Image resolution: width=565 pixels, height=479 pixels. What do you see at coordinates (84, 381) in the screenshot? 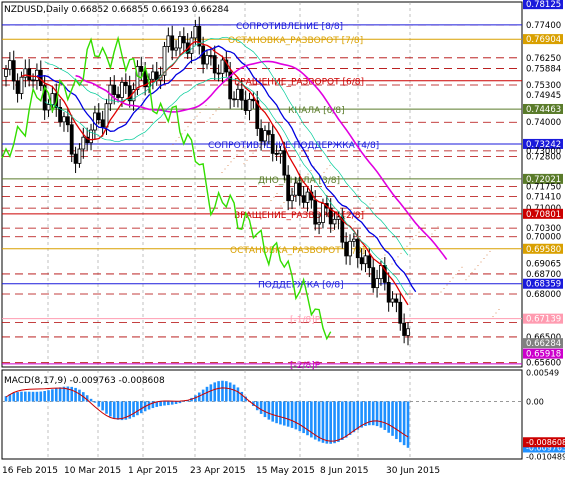
I see `macd-label: MACD(8,17,9) -0.009763 -0.008608` at bounding box center [84, 381].